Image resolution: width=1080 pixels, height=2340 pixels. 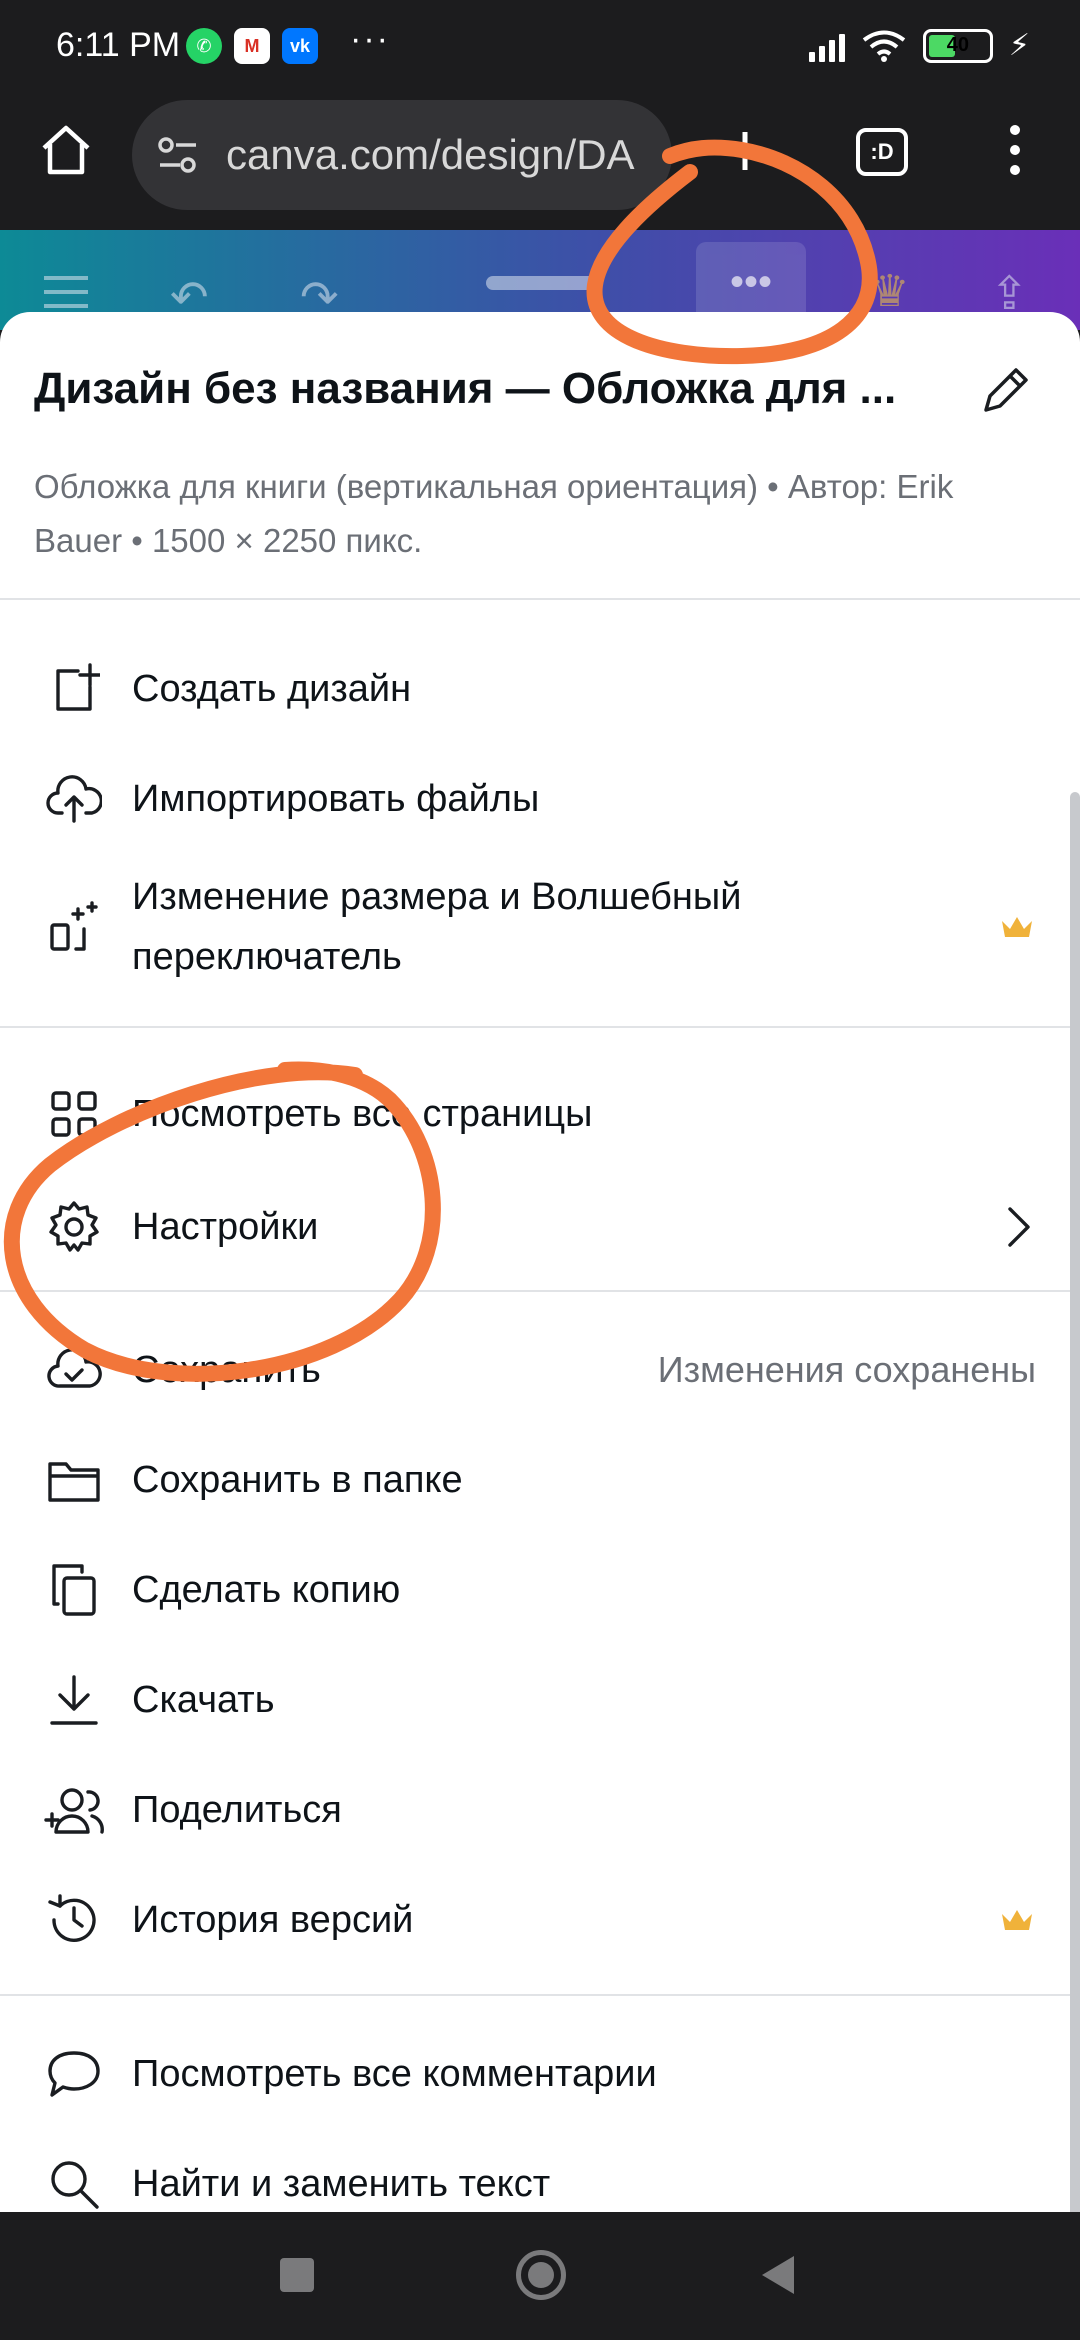 I want to click on menu-item-view-comments: Посмотреть все комментарии, so click(x=540, y=2074).